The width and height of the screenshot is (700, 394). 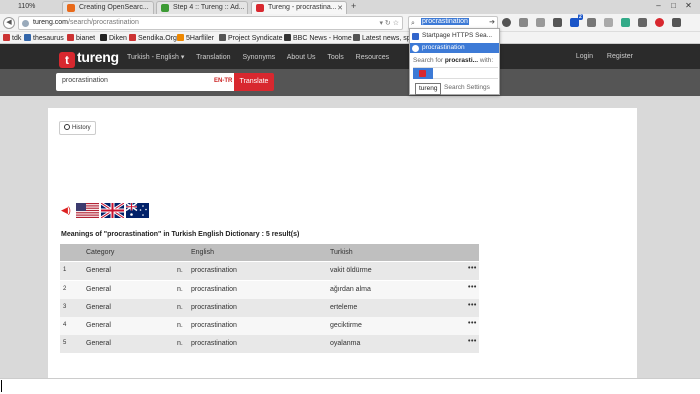 What do you see at coordinates (103, 22) in the screenshot?
I see `url-path: /search/procrastination` at bounding box center [103, 22].